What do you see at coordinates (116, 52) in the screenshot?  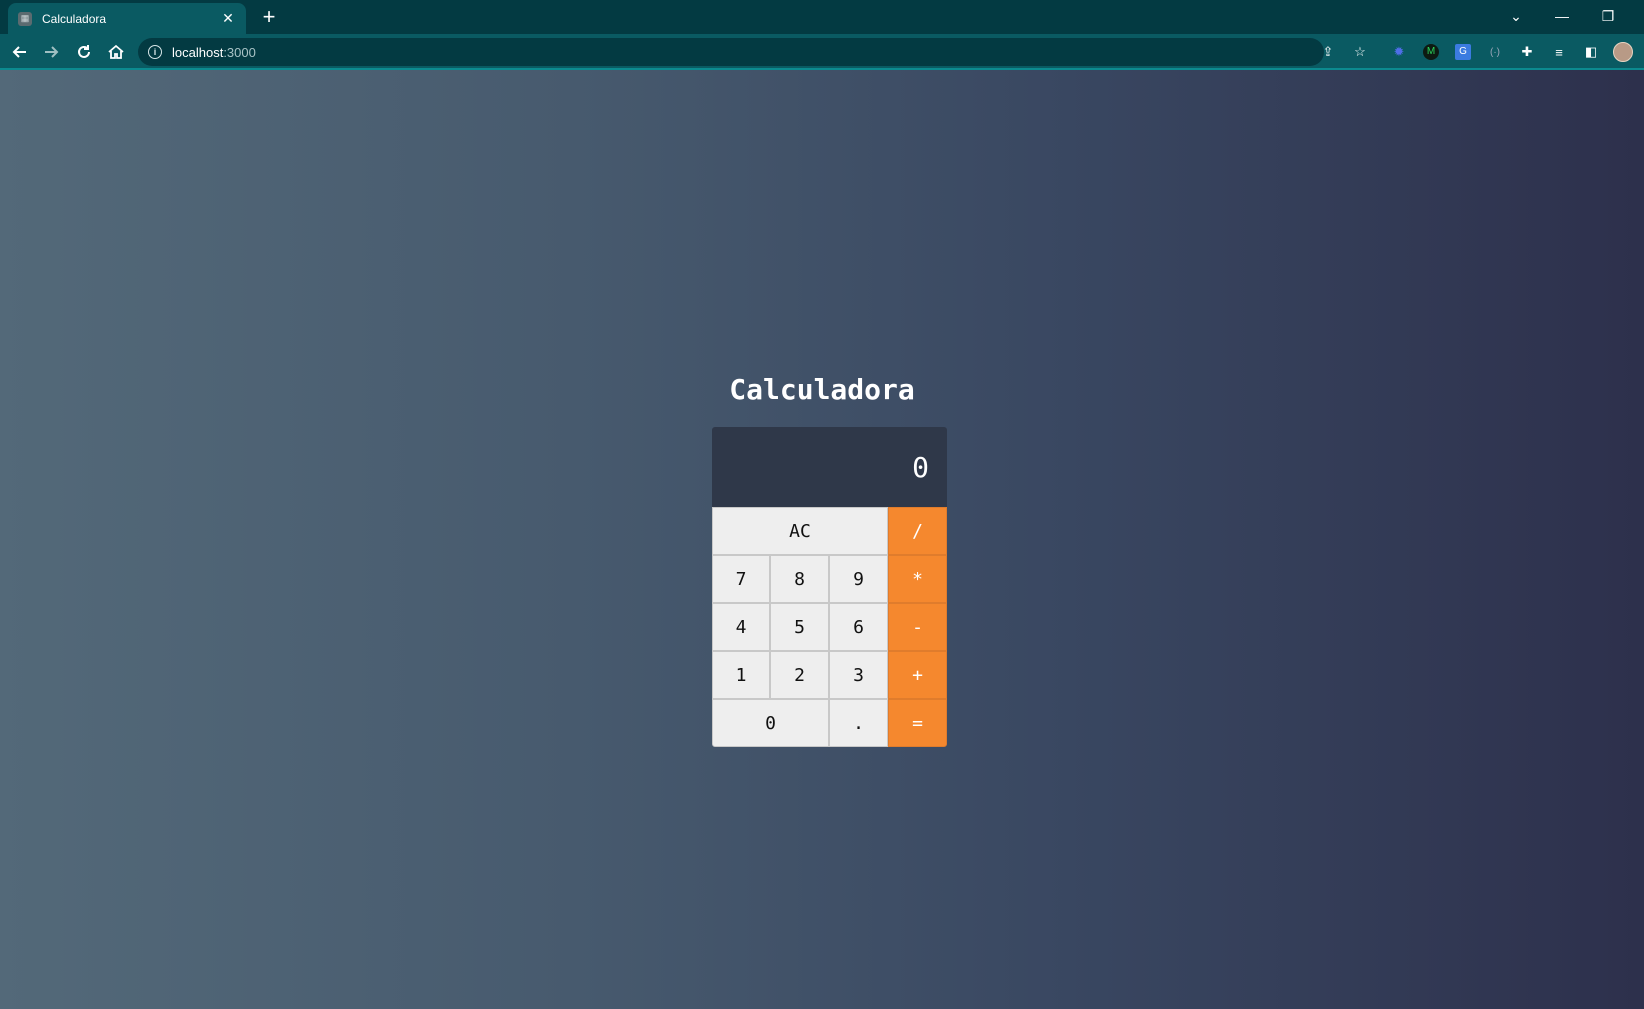 I see `home-icon` at bounding box center [116, 52].